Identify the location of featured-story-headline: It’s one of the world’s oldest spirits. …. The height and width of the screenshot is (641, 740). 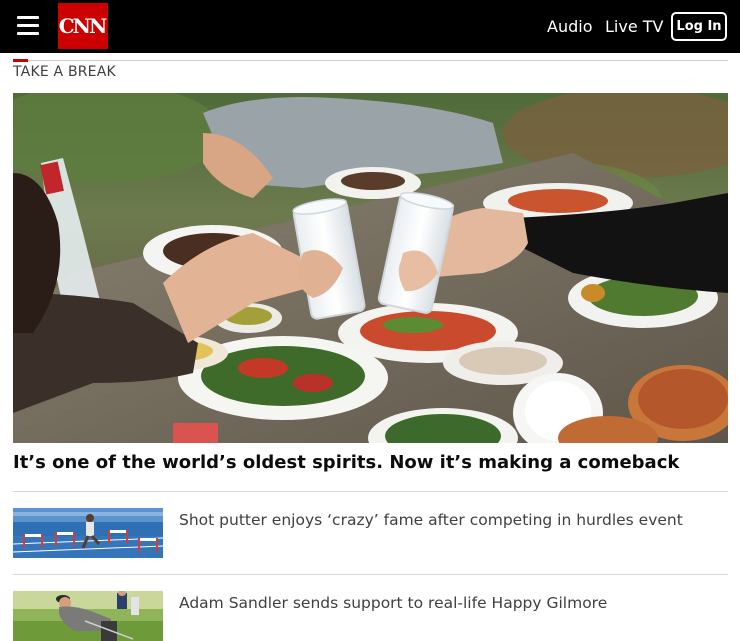
(370, 463).